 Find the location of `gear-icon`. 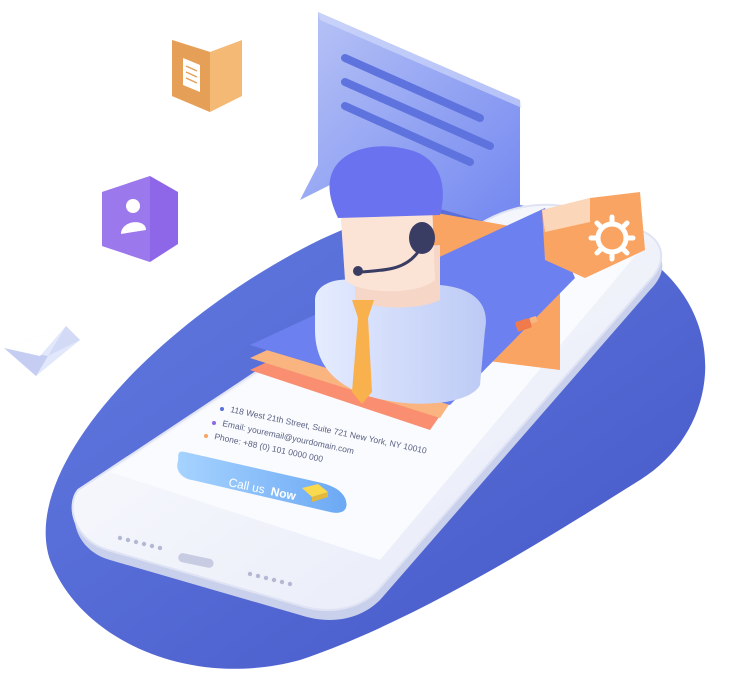

gear-icon is located at coordinates (612, 238).